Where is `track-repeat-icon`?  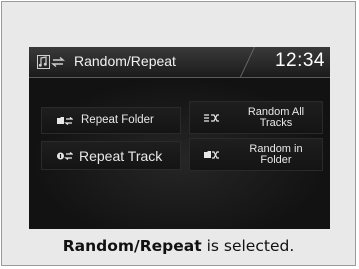
track-repeat-icon is located at coordinates (65, 156).